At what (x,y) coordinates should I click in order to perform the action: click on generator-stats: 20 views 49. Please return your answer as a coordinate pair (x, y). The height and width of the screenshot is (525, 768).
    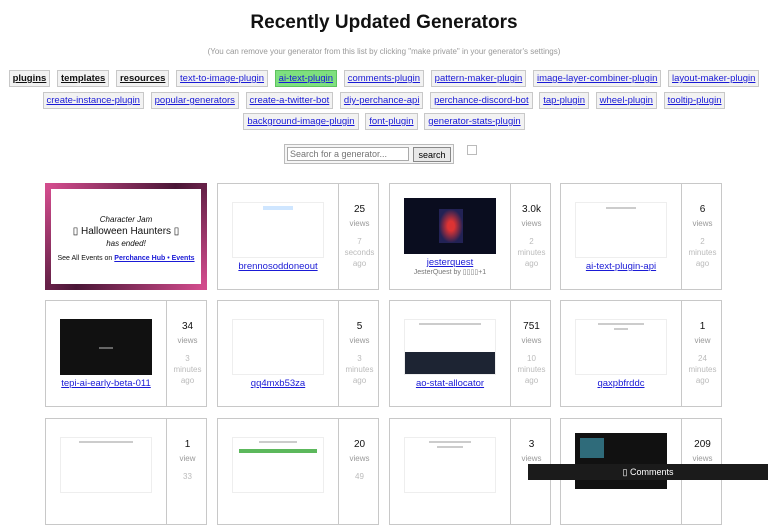
    Looking at the image, I should click on (359, 471).